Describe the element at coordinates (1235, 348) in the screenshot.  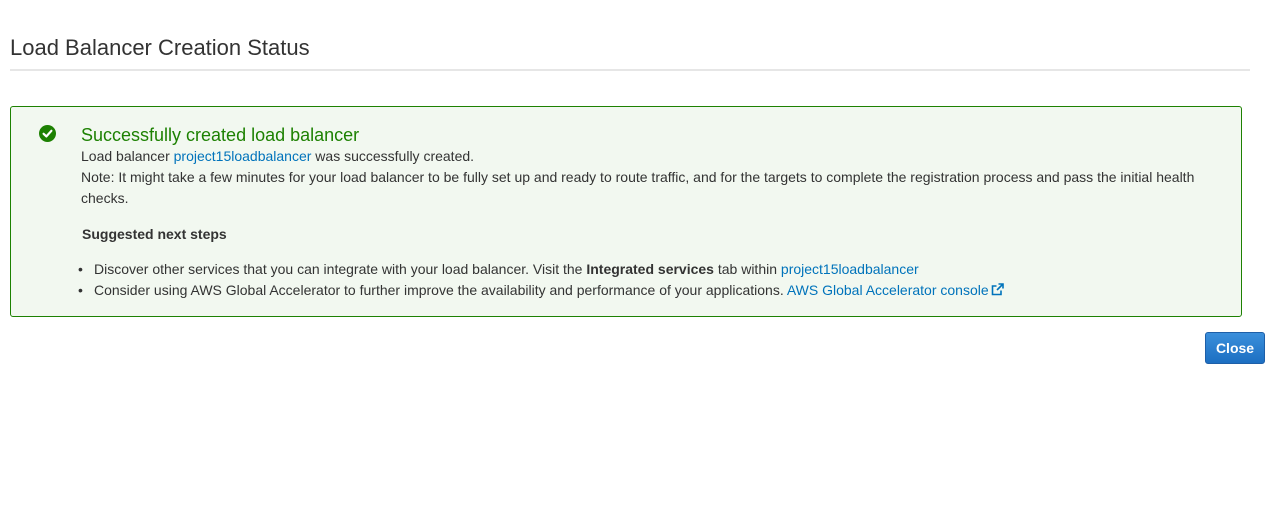
I see `close-button: Close` at that location.